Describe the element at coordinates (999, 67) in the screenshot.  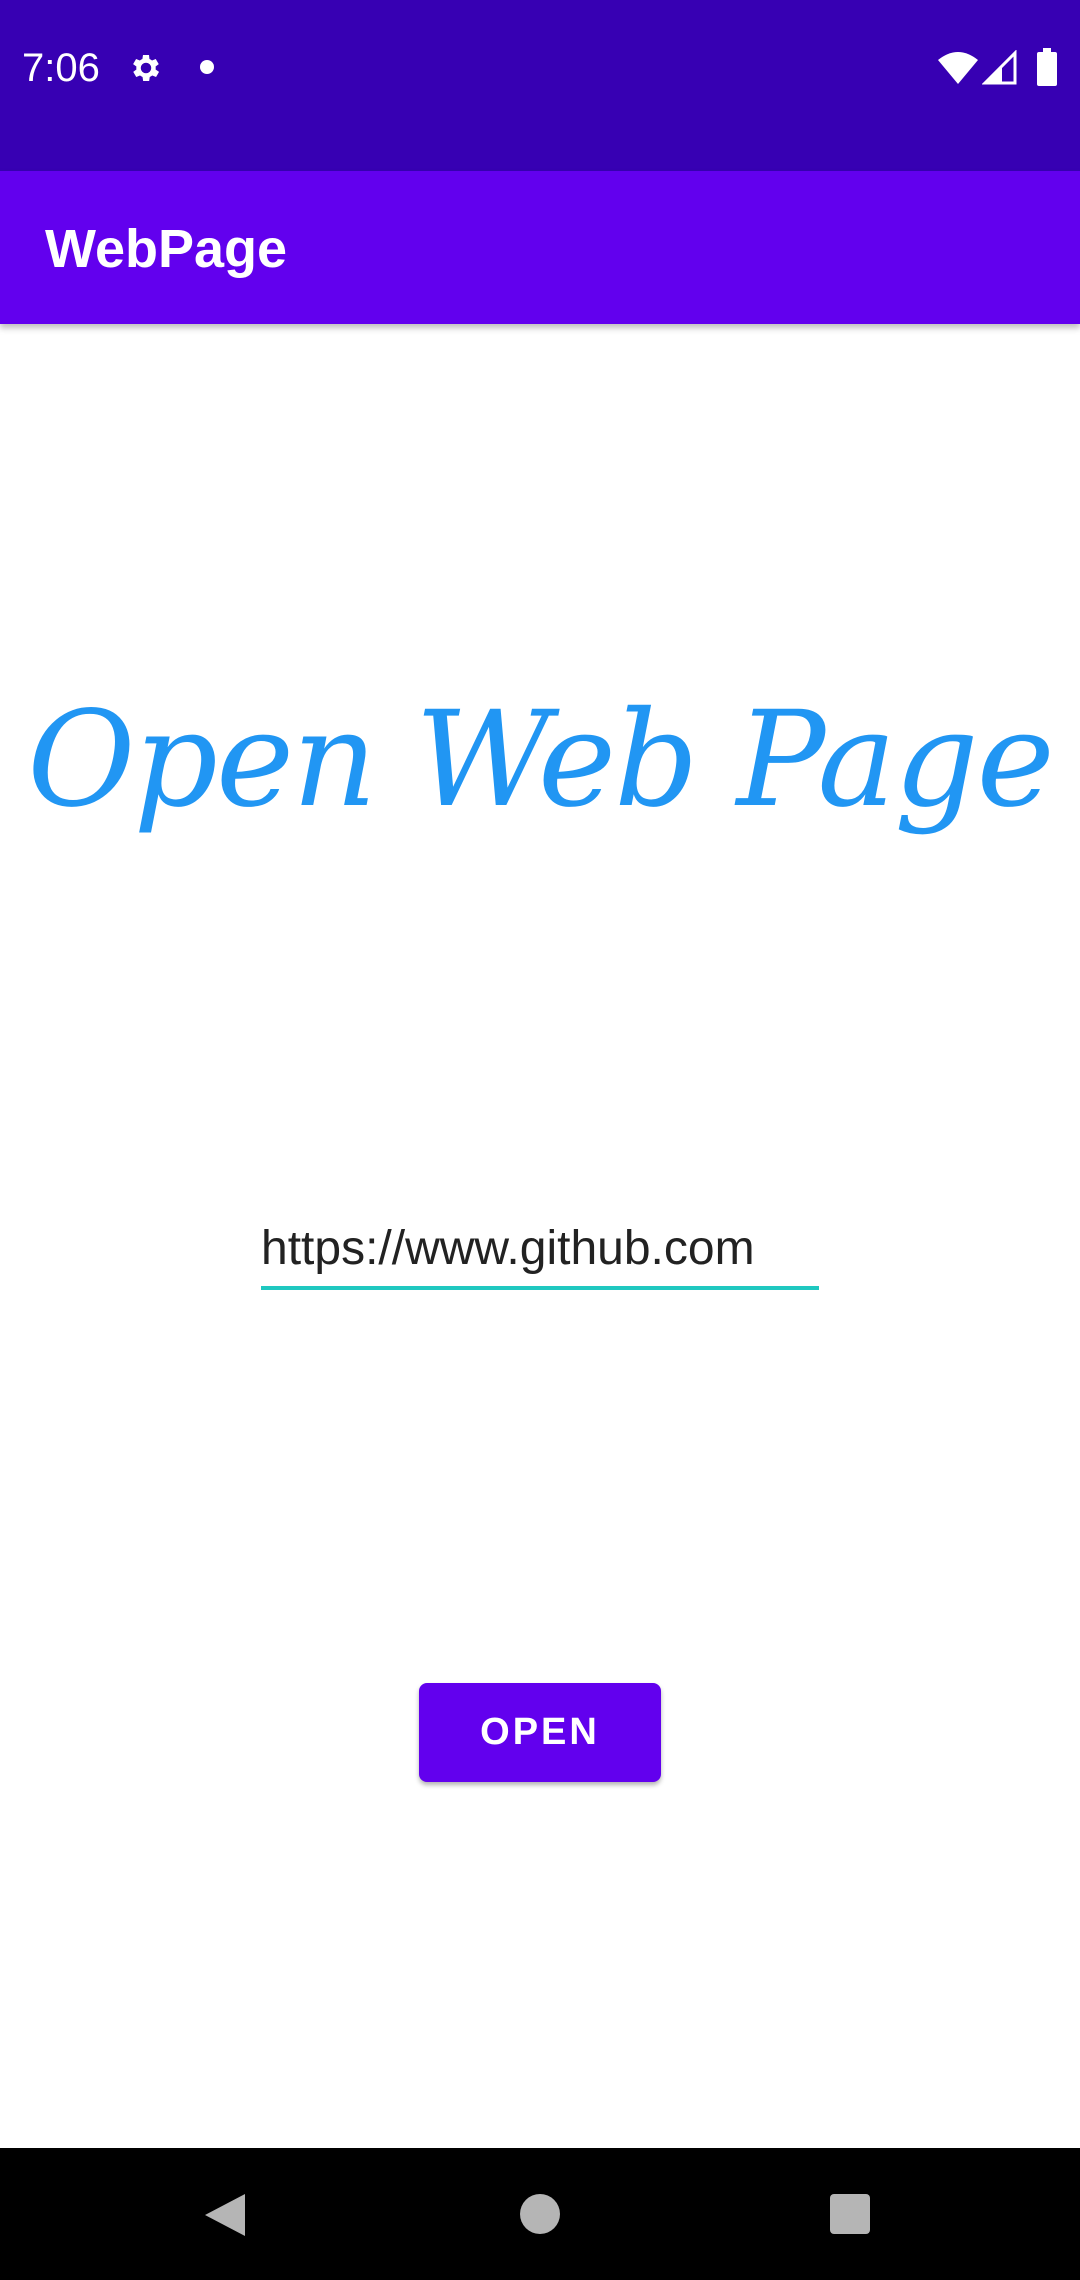
I see `signal-icon` at that location.